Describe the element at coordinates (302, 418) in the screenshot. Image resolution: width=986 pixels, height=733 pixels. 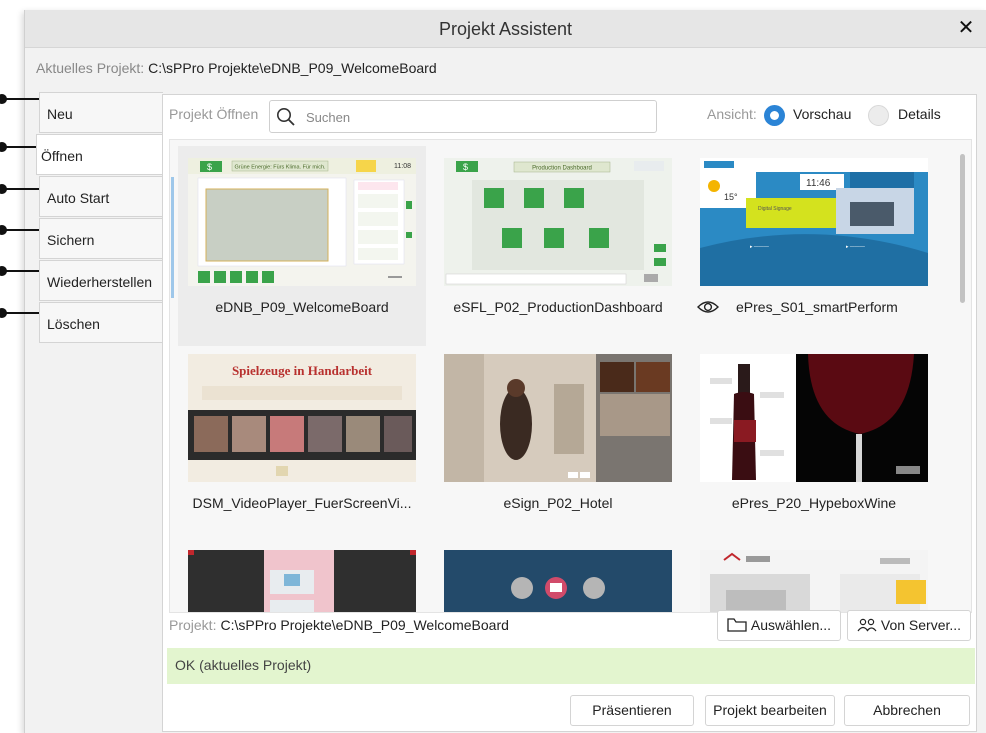
I see `thumbnail-videoplayer: Spielzeuge in Handarbeit` at that location.